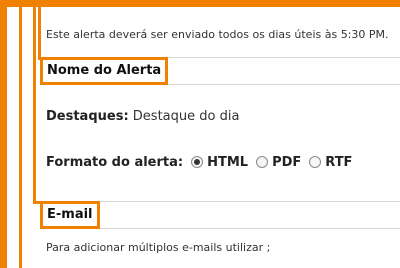 Image resolution: width=400 pixels, height=268 pixels. What do you see at coordinates (220, 71) in the screenshot?
I see `alert-name-section: Nome do Alerta` at bounding box center [220, 71].